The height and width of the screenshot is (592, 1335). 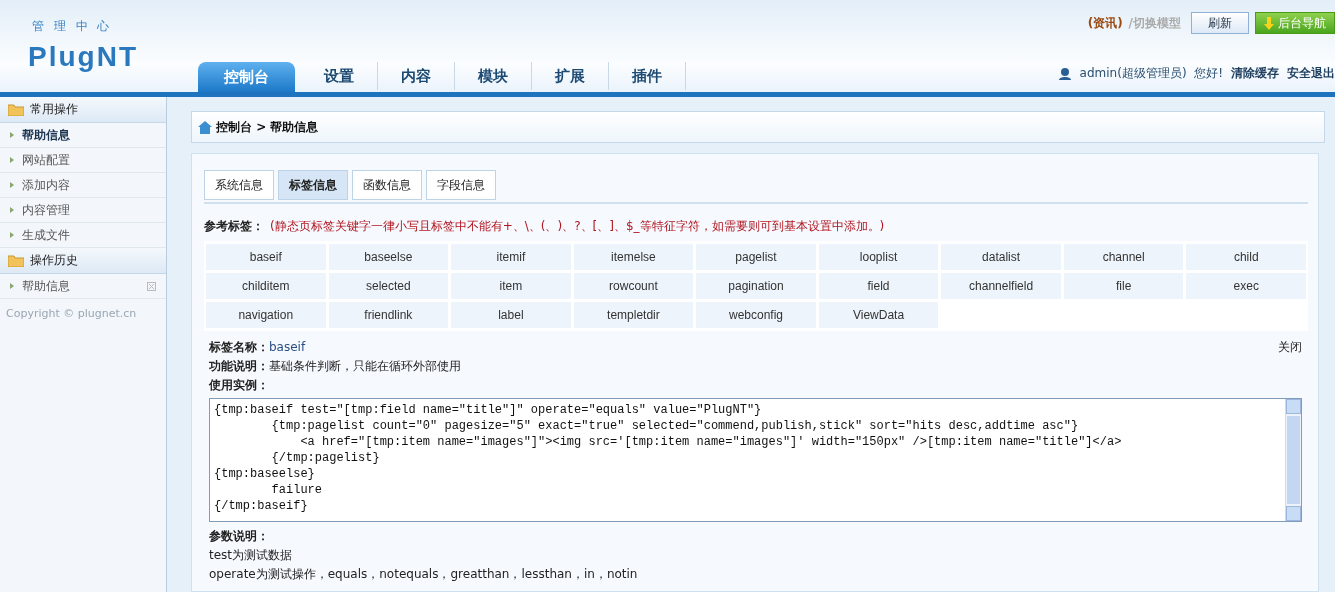 What do you see at coordinates (1123, 286) in the screenshot?
I see `tag-button: file` at bounding box center [1123, 286].